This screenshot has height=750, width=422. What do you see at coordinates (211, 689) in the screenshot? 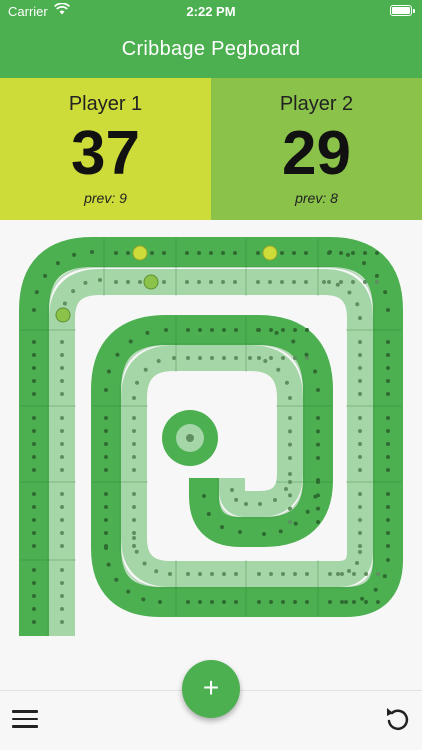
I see `add-points-button: +` at bounding box center [211, 689].